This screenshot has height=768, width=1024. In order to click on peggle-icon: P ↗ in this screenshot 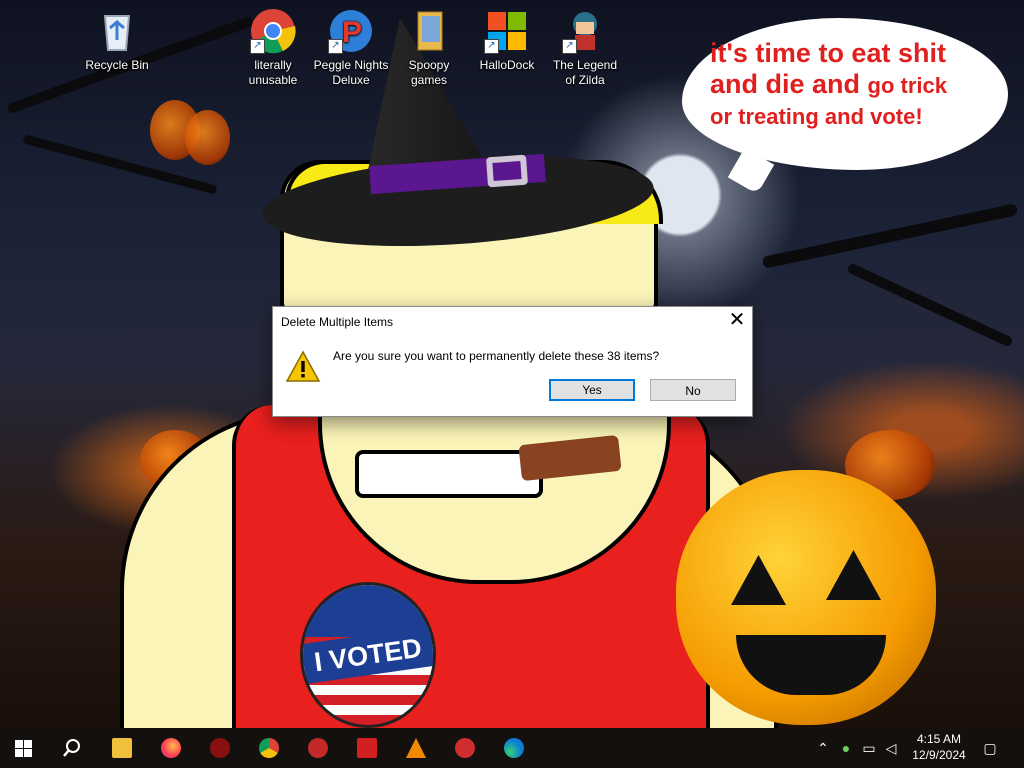, I will do `click(351, 31)`.